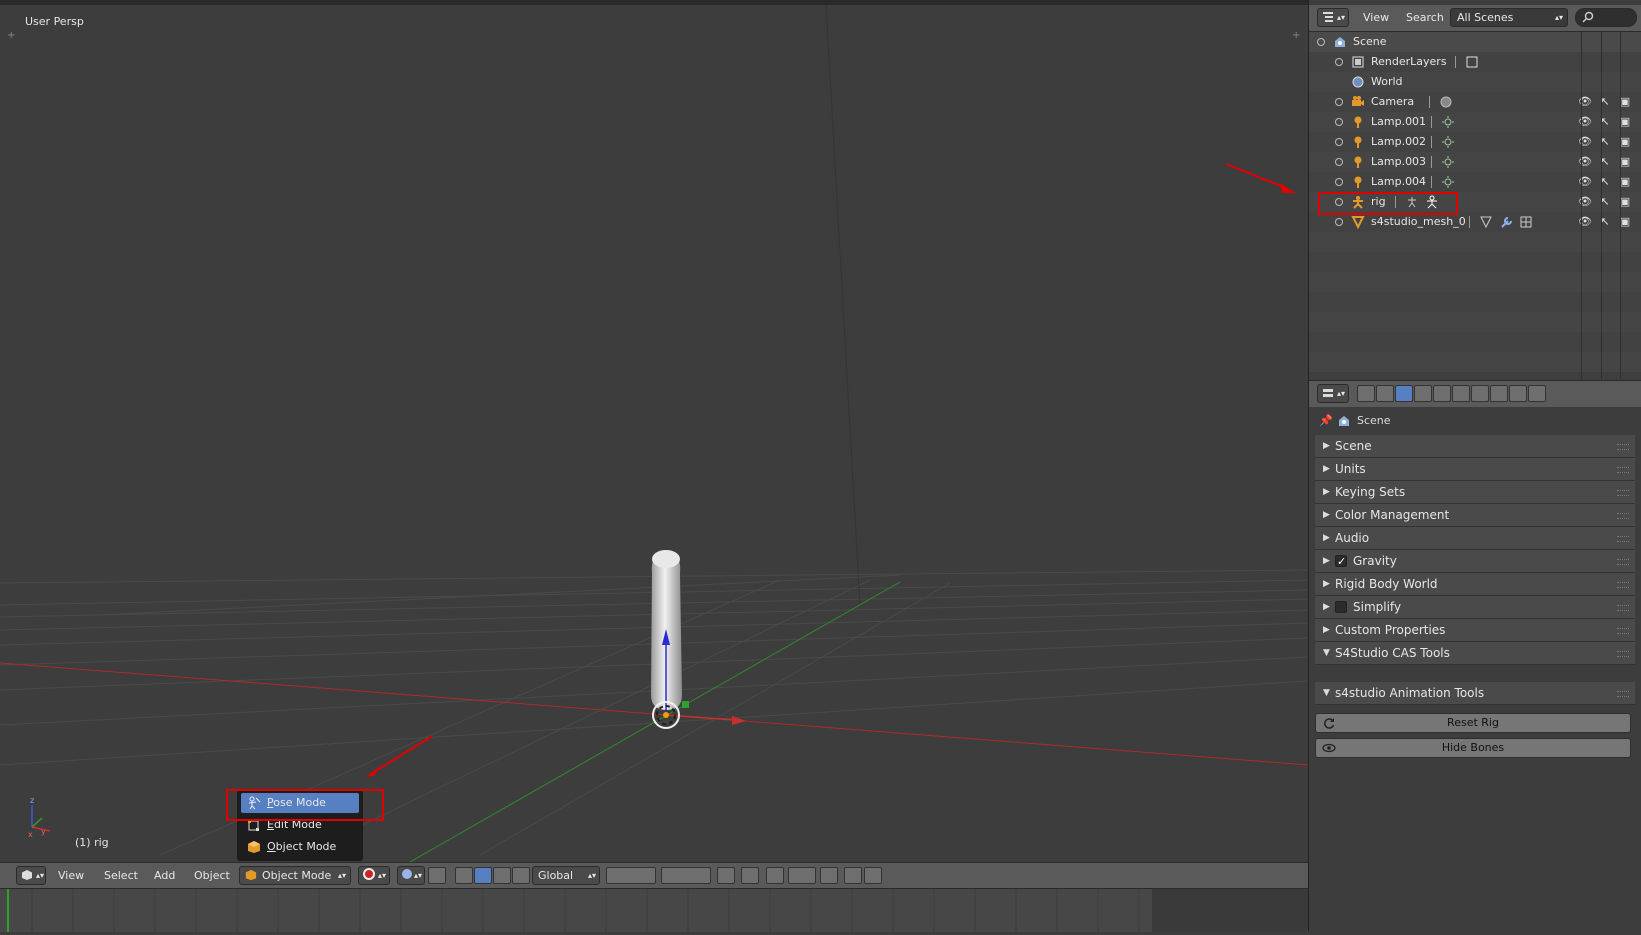  I want to click on simplify-checkbox, so click(1341, 607).